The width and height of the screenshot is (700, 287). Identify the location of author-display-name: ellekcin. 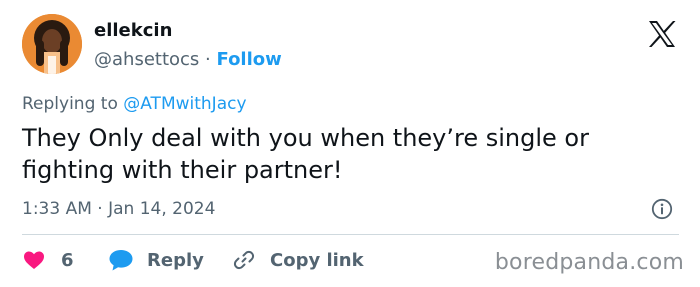
(133, 30).